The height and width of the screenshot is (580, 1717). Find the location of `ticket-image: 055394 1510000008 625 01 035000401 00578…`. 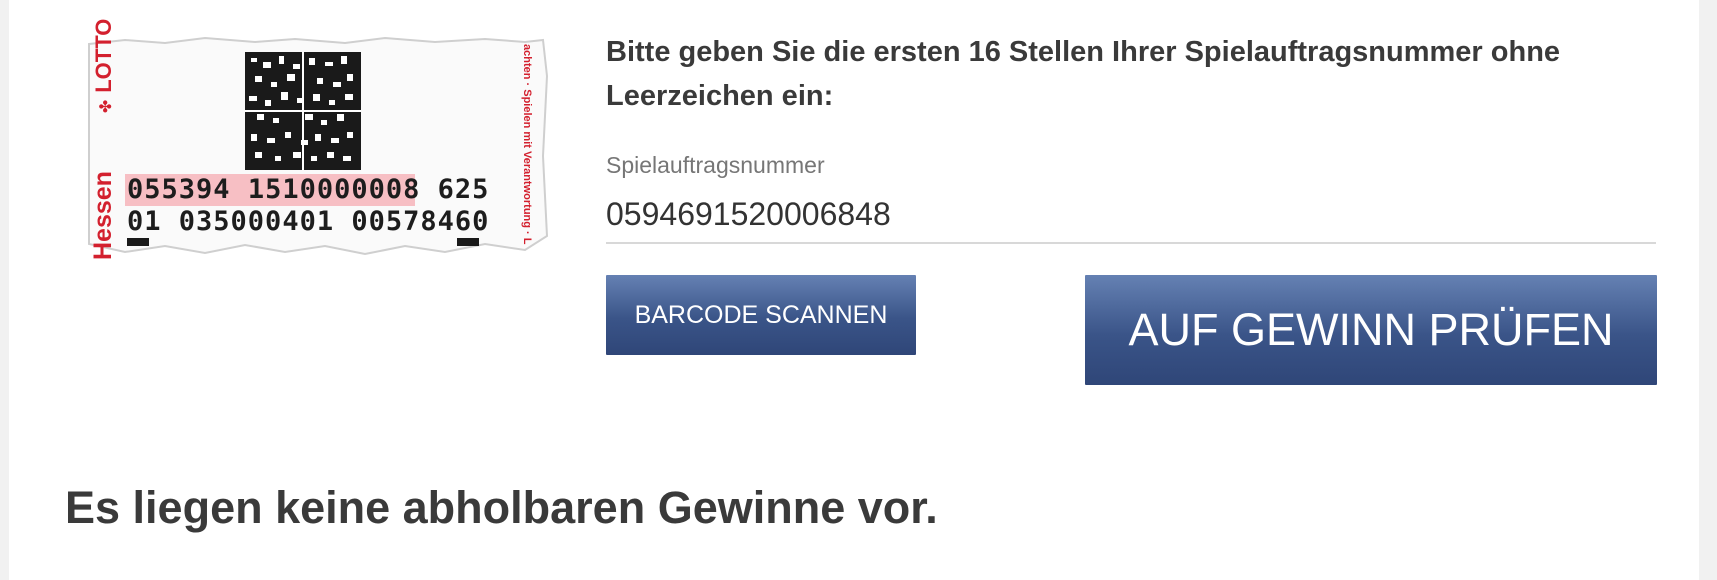

ticket-image: 055394 1510000008 625 01 035000401 00578… is located at coordinates (317, 143).